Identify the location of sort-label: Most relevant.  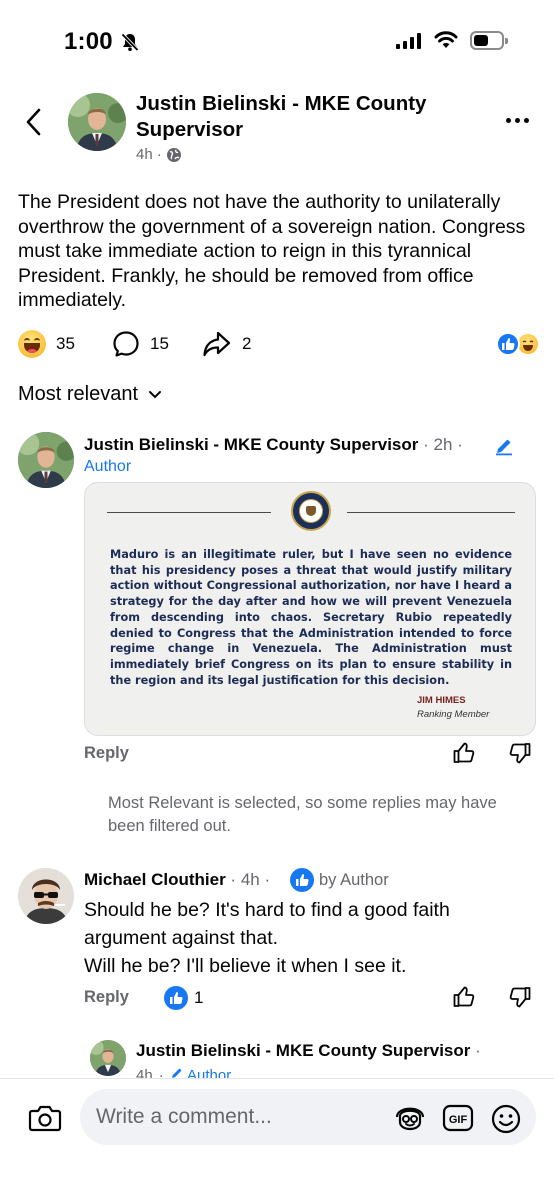
(78, 394).